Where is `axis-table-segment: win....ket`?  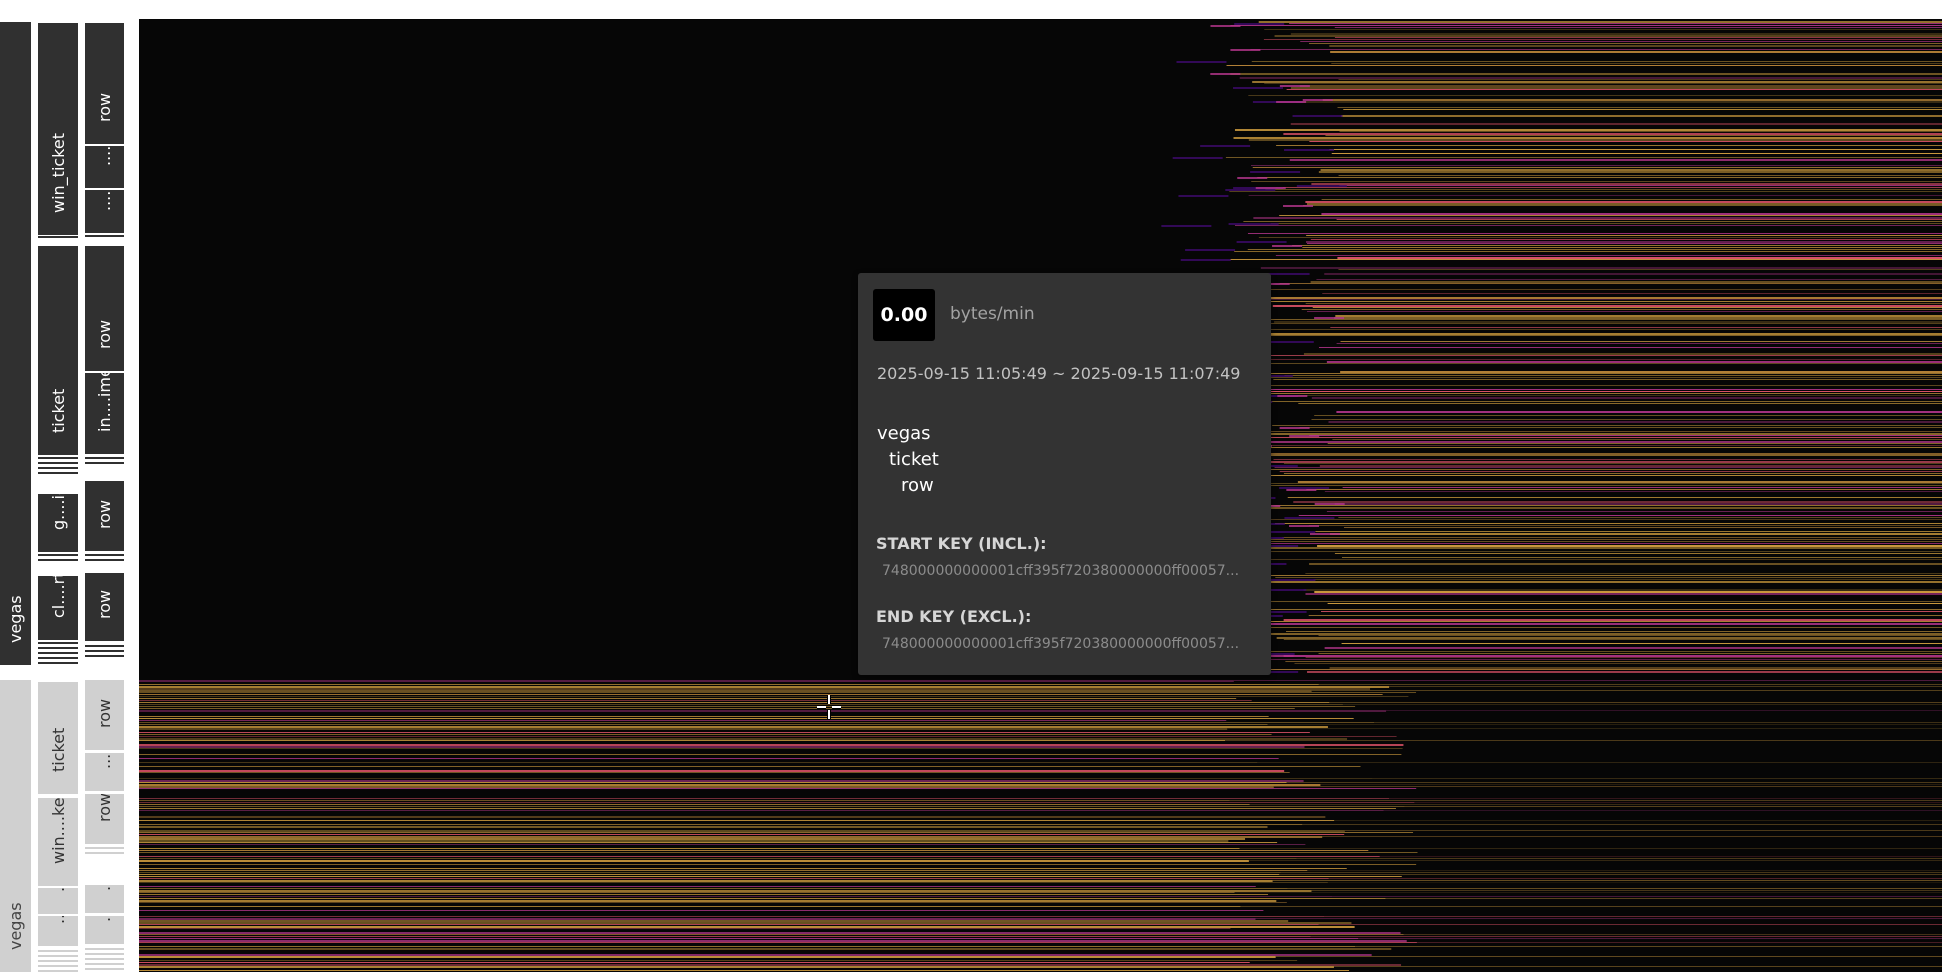
axis-table-segment: win....ket is located at coordinates (58, 842).